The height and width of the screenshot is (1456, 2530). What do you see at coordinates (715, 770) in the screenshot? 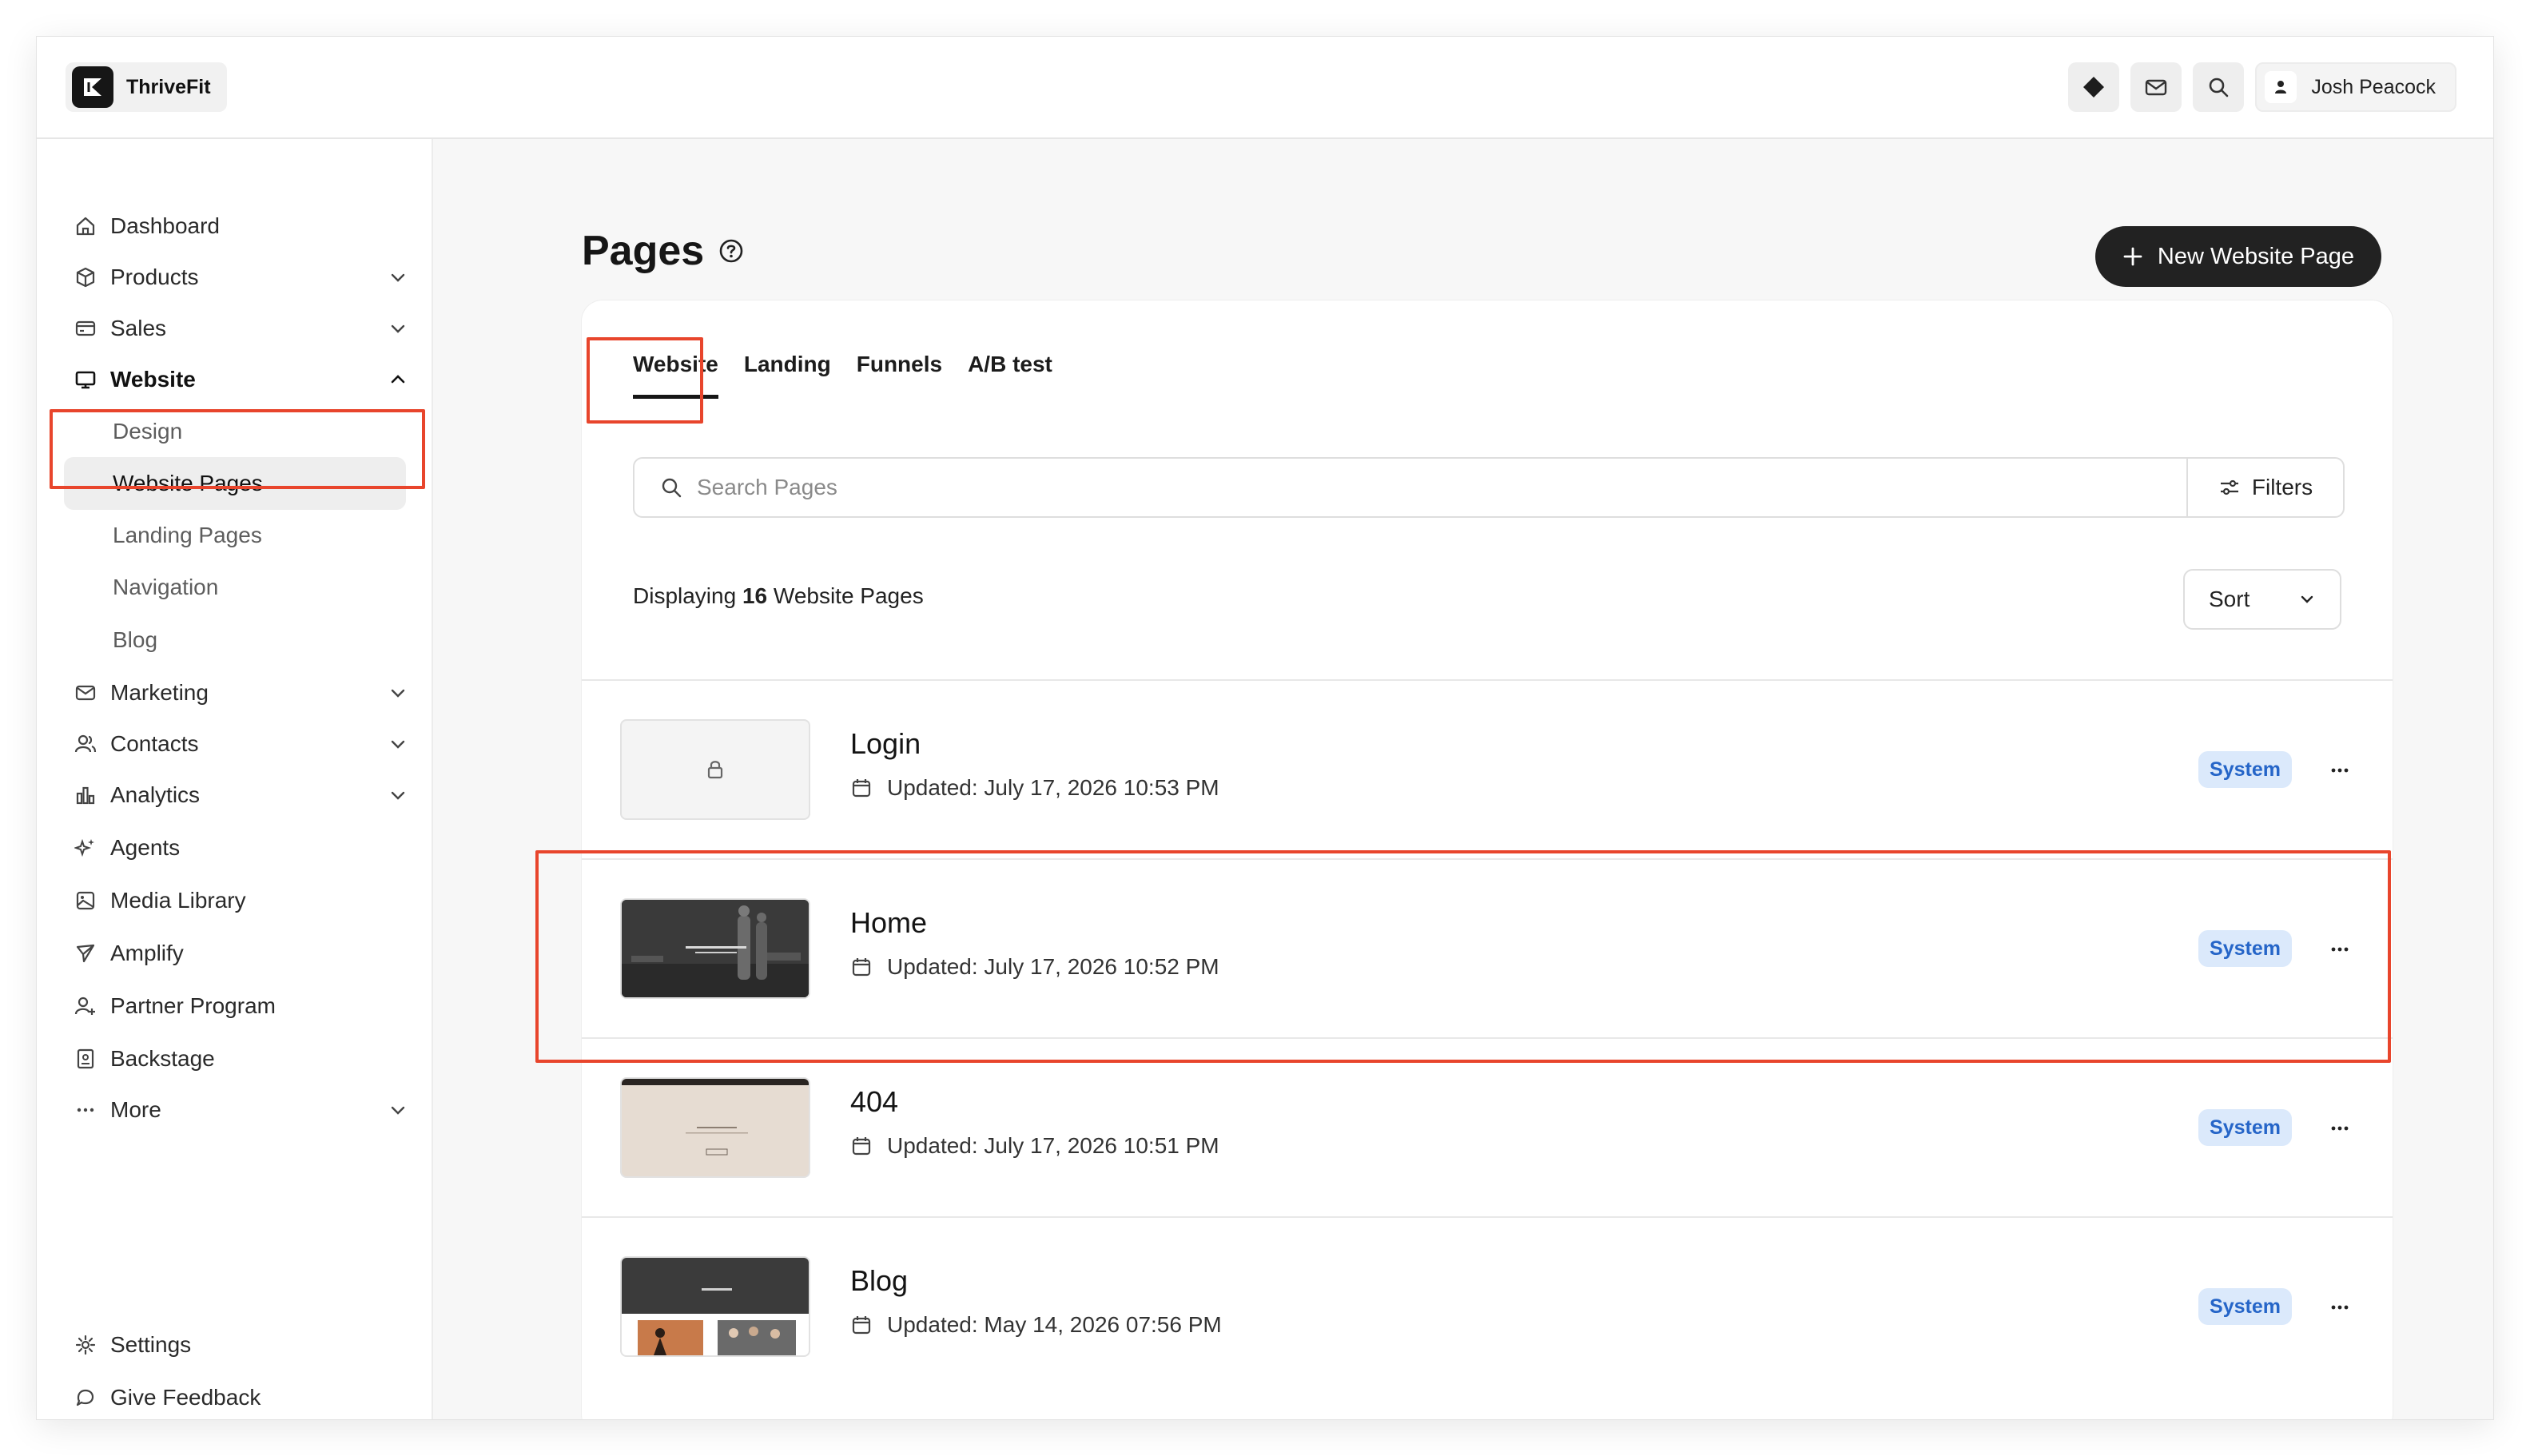
I see `lock-icon` at bounding box center [715, 770].